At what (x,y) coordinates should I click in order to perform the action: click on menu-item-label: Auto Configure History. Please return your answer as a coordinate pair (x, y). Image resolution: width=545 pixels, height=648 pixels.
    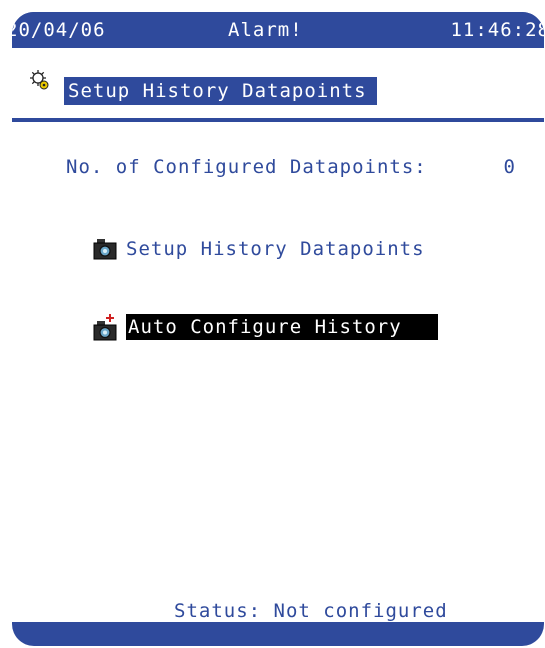
    Looking at the image, I should click on (282, 327).